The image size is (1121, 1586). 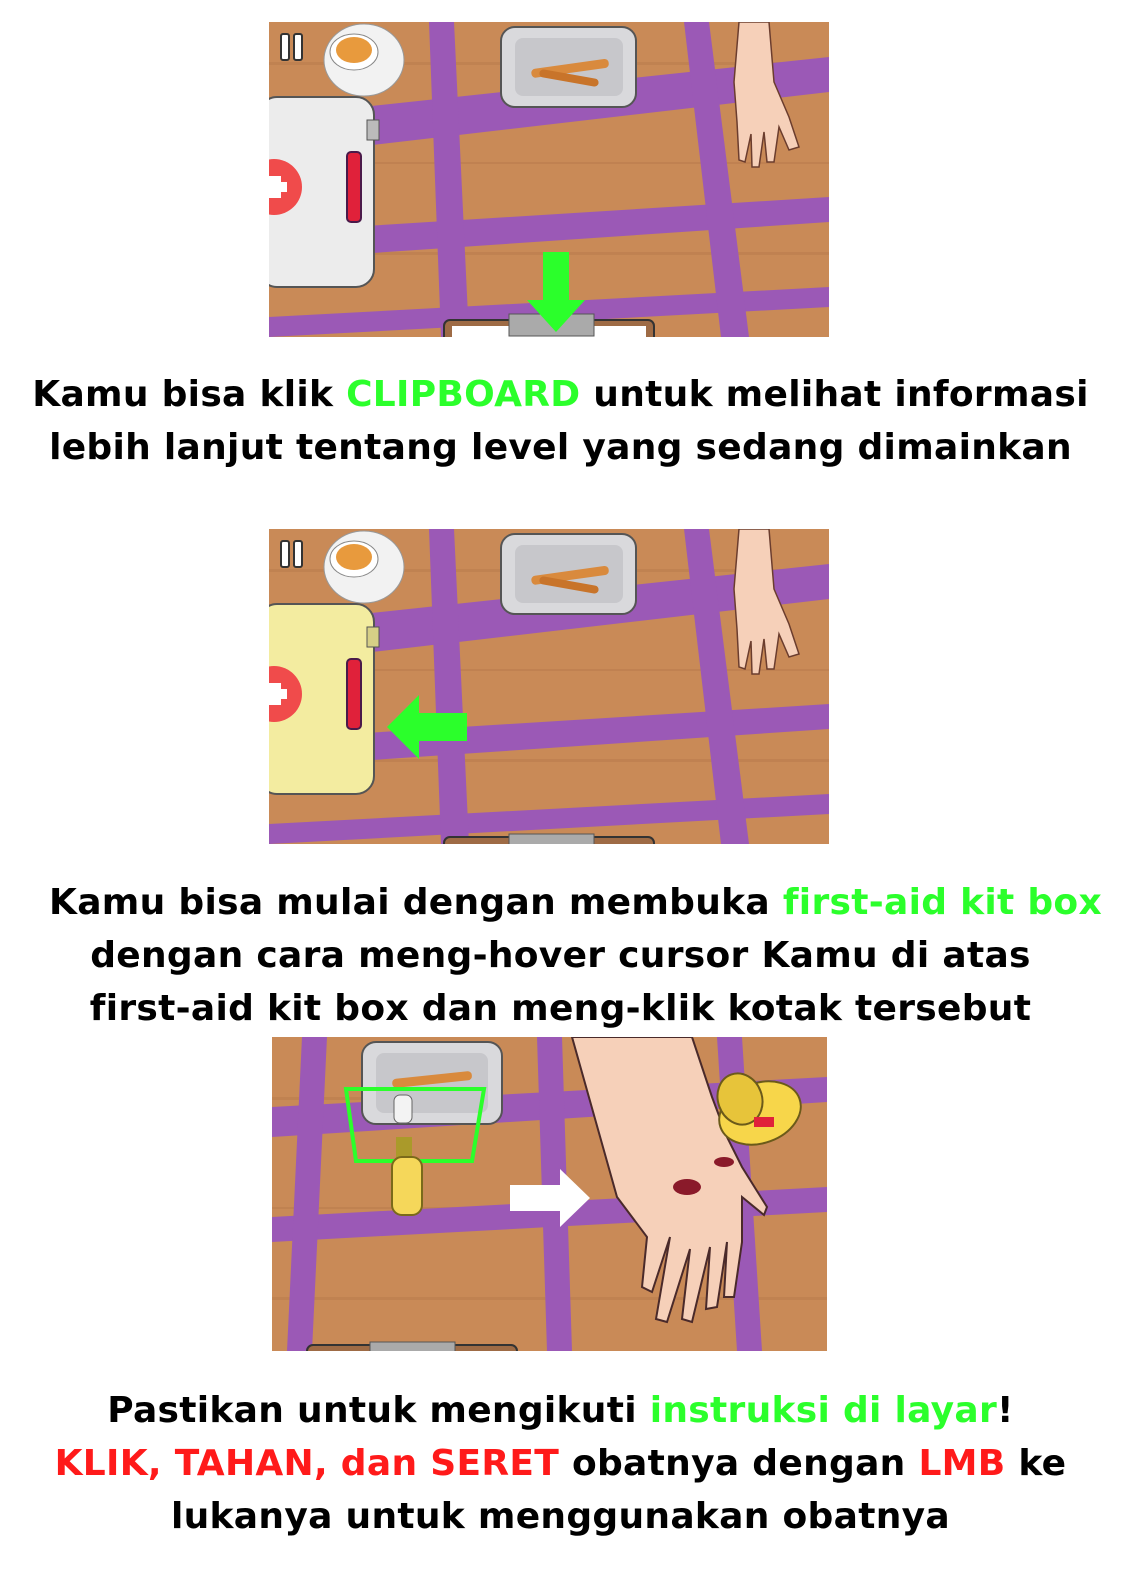 What do you see at coordinates (834, 394) in the screenshot?
I see `caption-text: untuk melihat informasi` at bounding box center [834, 394].